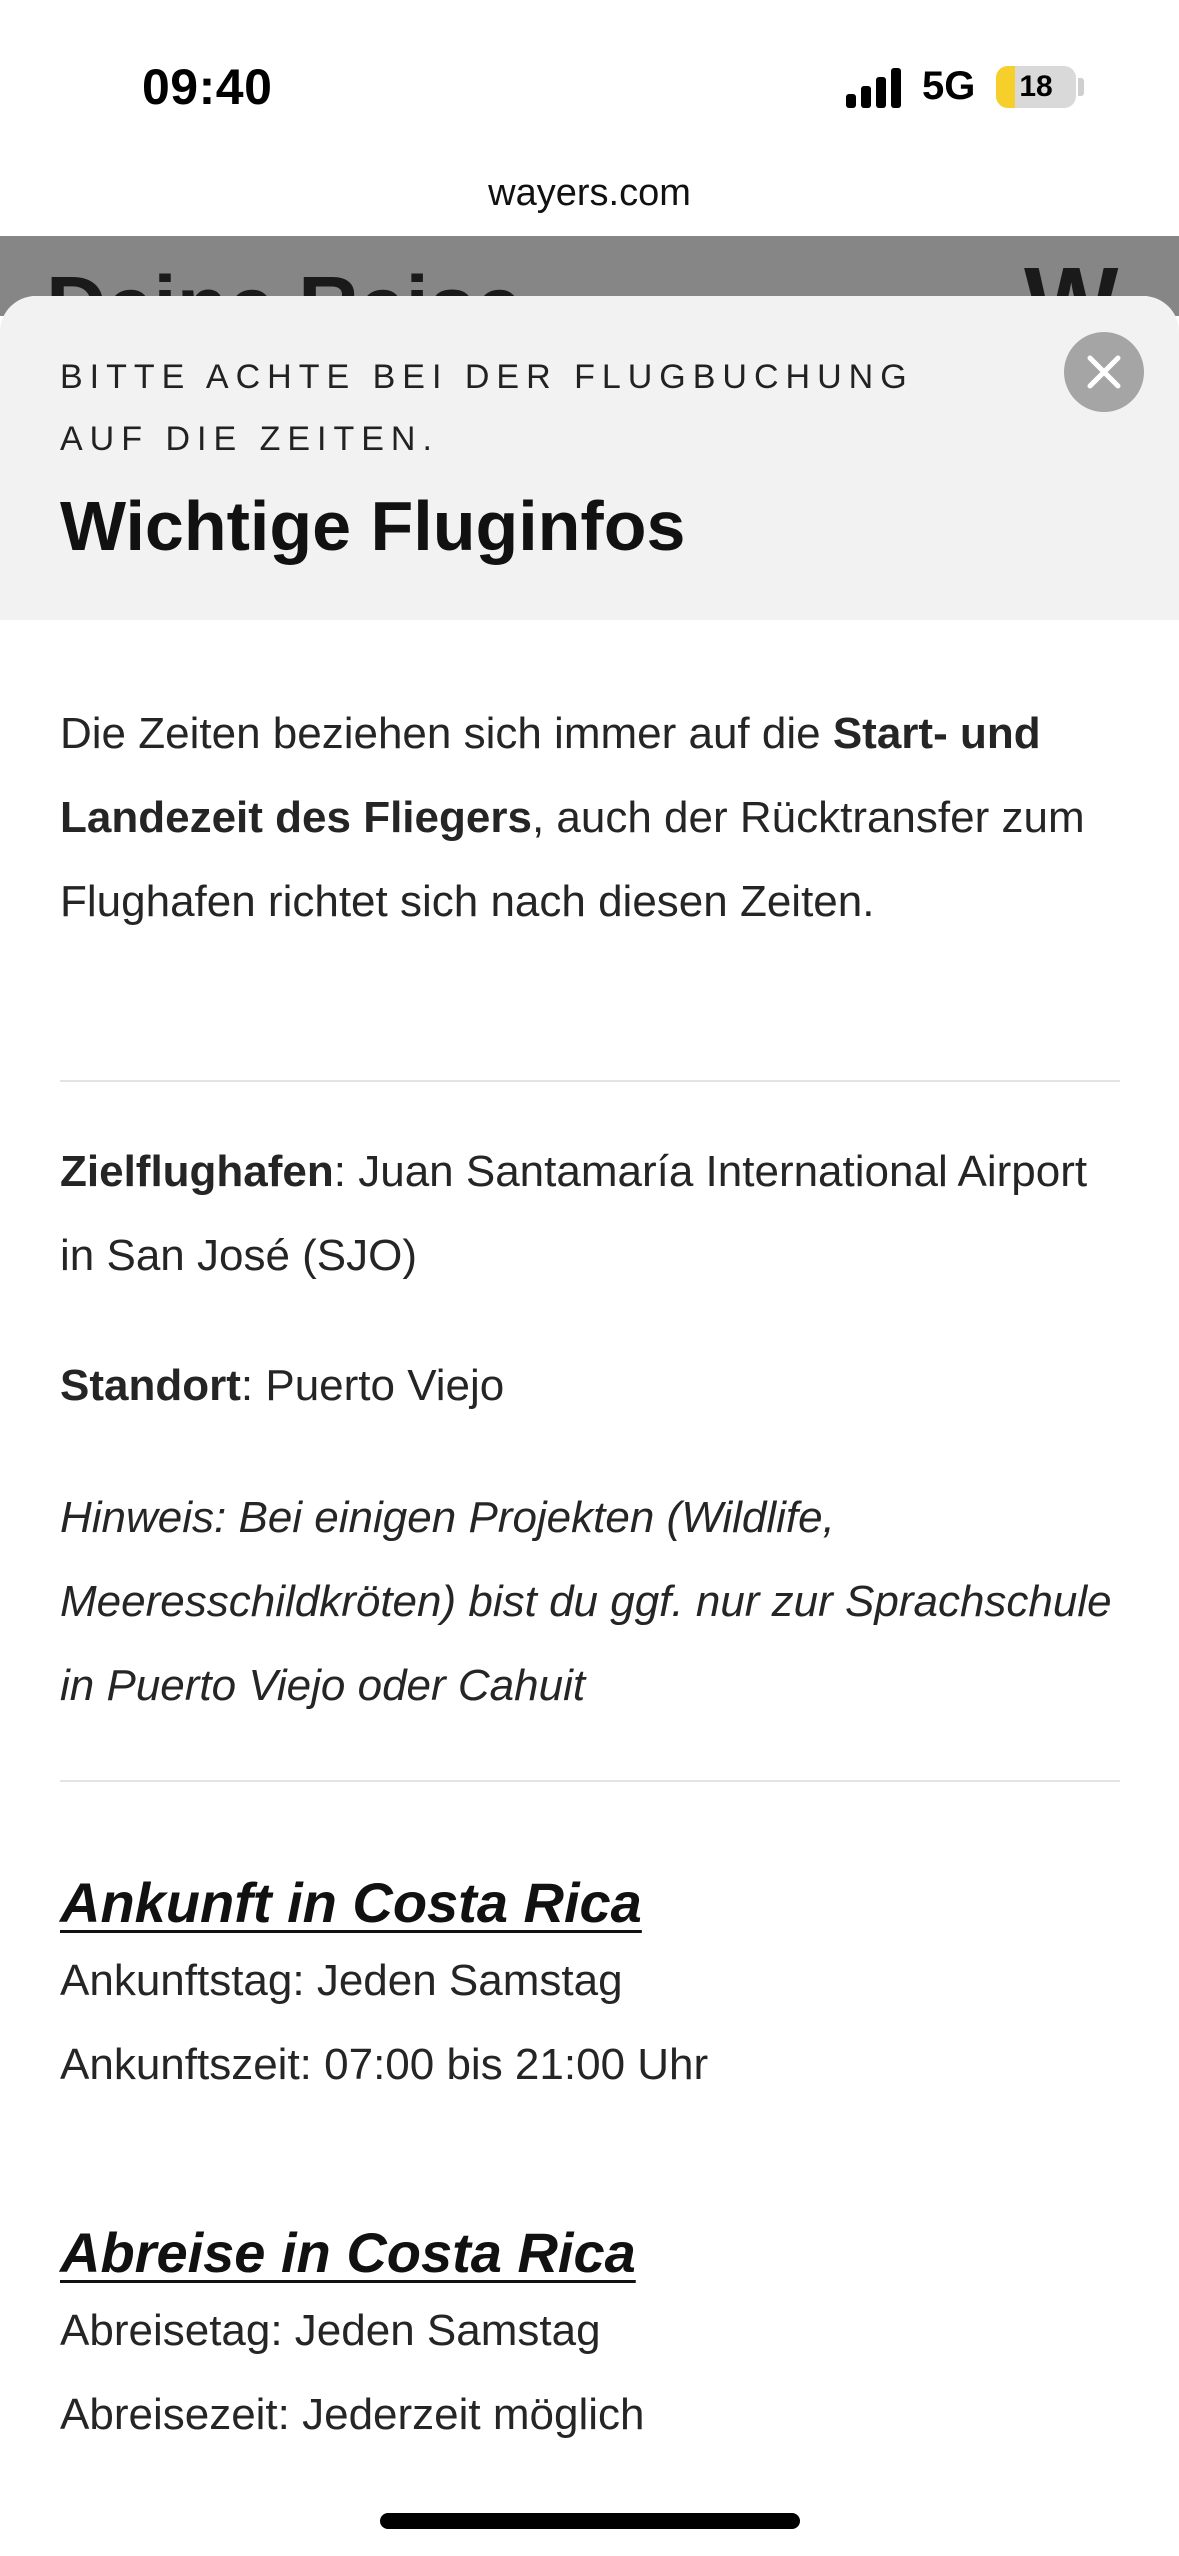 Image resolution: width=1179 pixels, height=2556 pixels. I want to click on status-bar: 09:40 5G 18 wayers.com, so click(589, 107).